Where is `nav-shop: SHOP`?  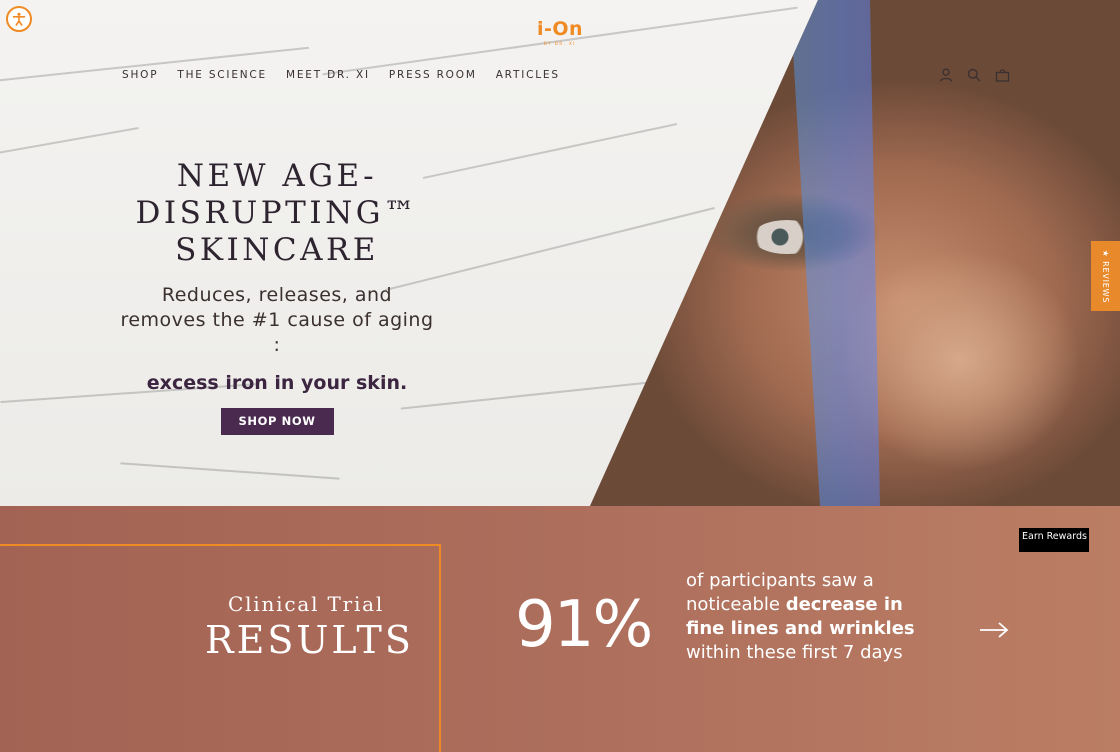
nav-shop: SHOP is located at coordinates (140, 75).